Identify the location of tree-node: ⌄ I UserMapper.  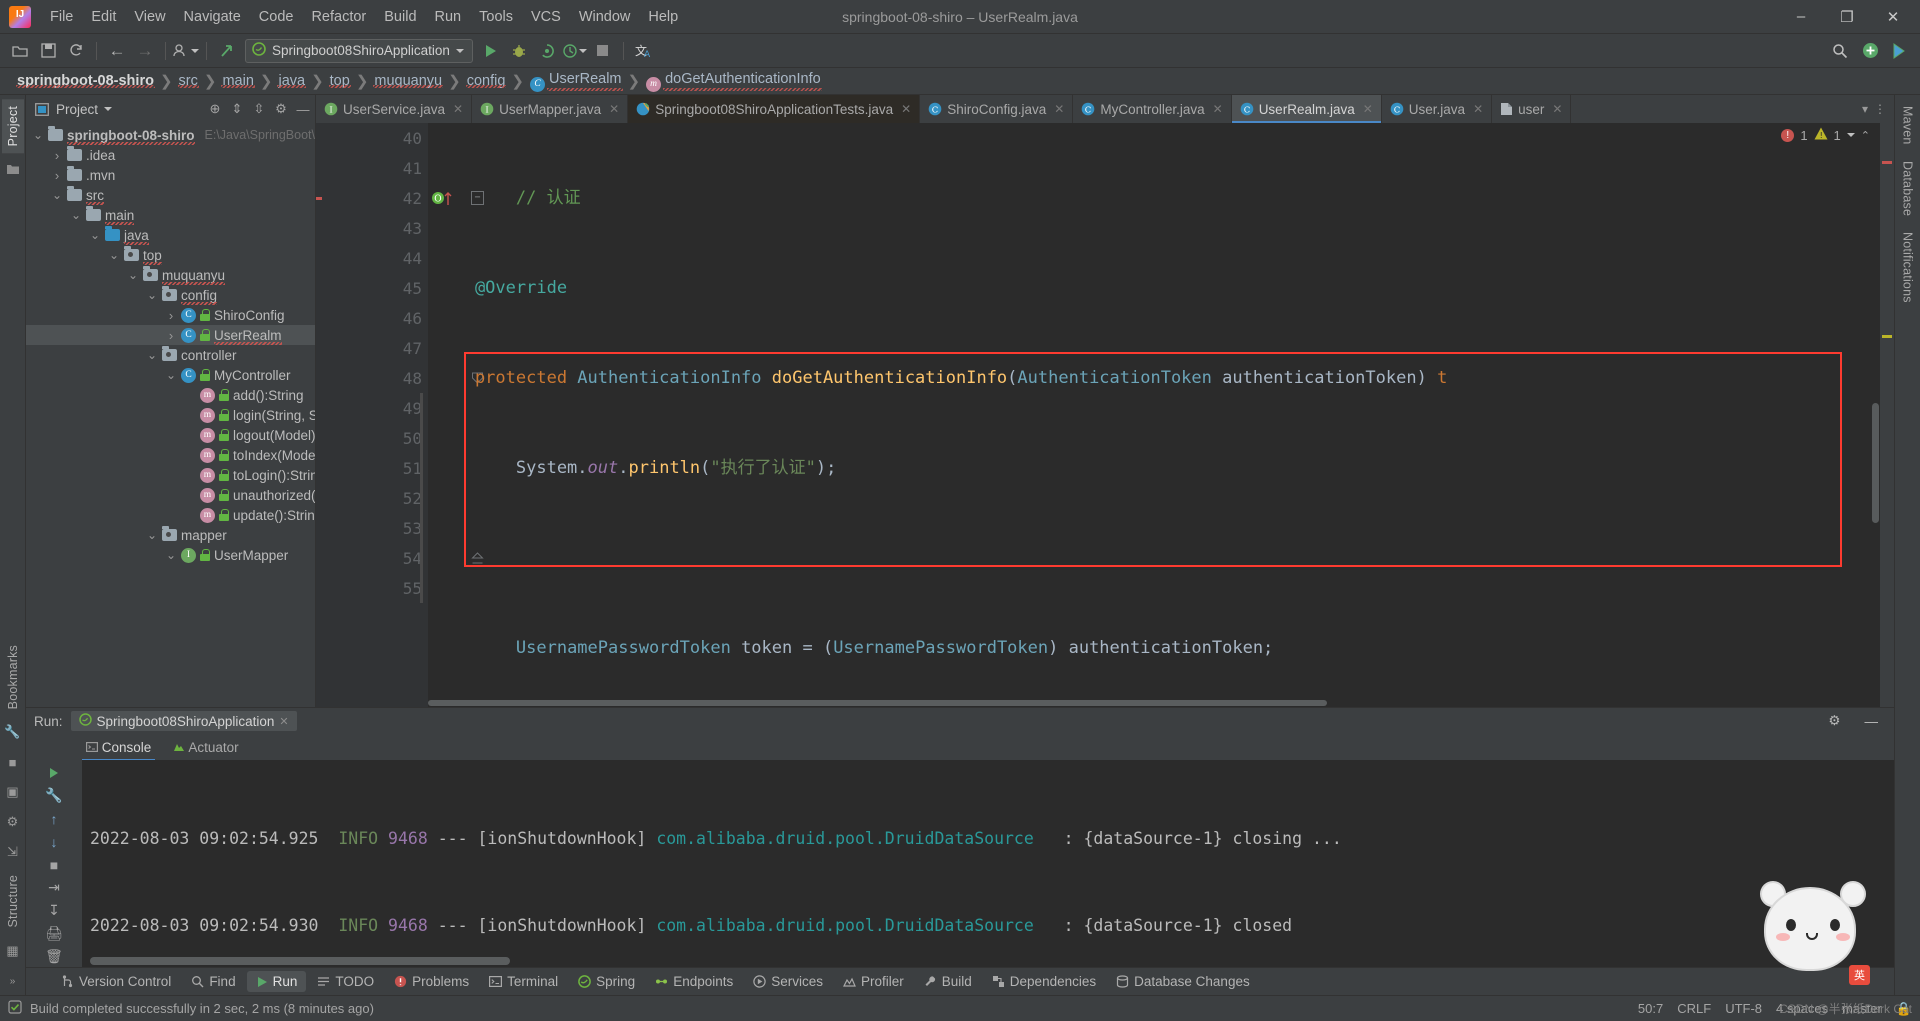
(170, 555).